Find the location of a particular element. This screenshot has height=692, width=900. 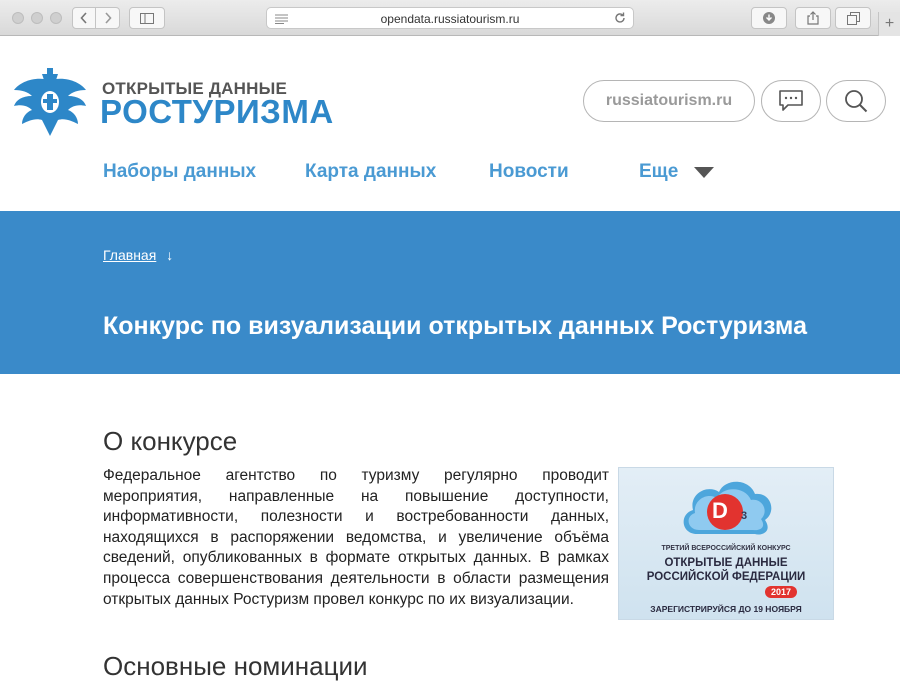

nav-more-label: Еще is located at coordinates (659, 171).